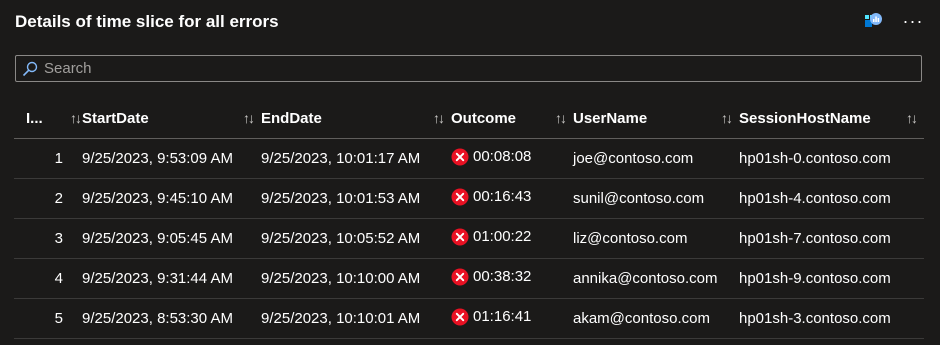  I want to click on column-header-label: UserName, so click(610, 118).